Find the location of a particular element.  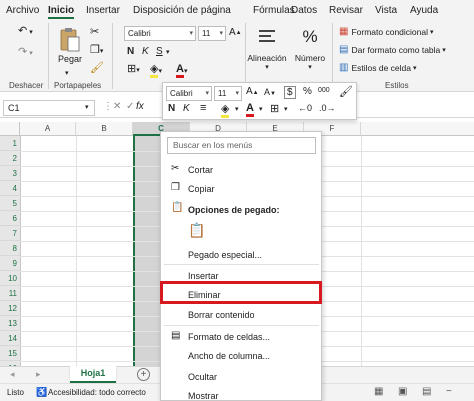

mini-decrease-decimal-icon: .0→ is located at coordinates (327, 108).